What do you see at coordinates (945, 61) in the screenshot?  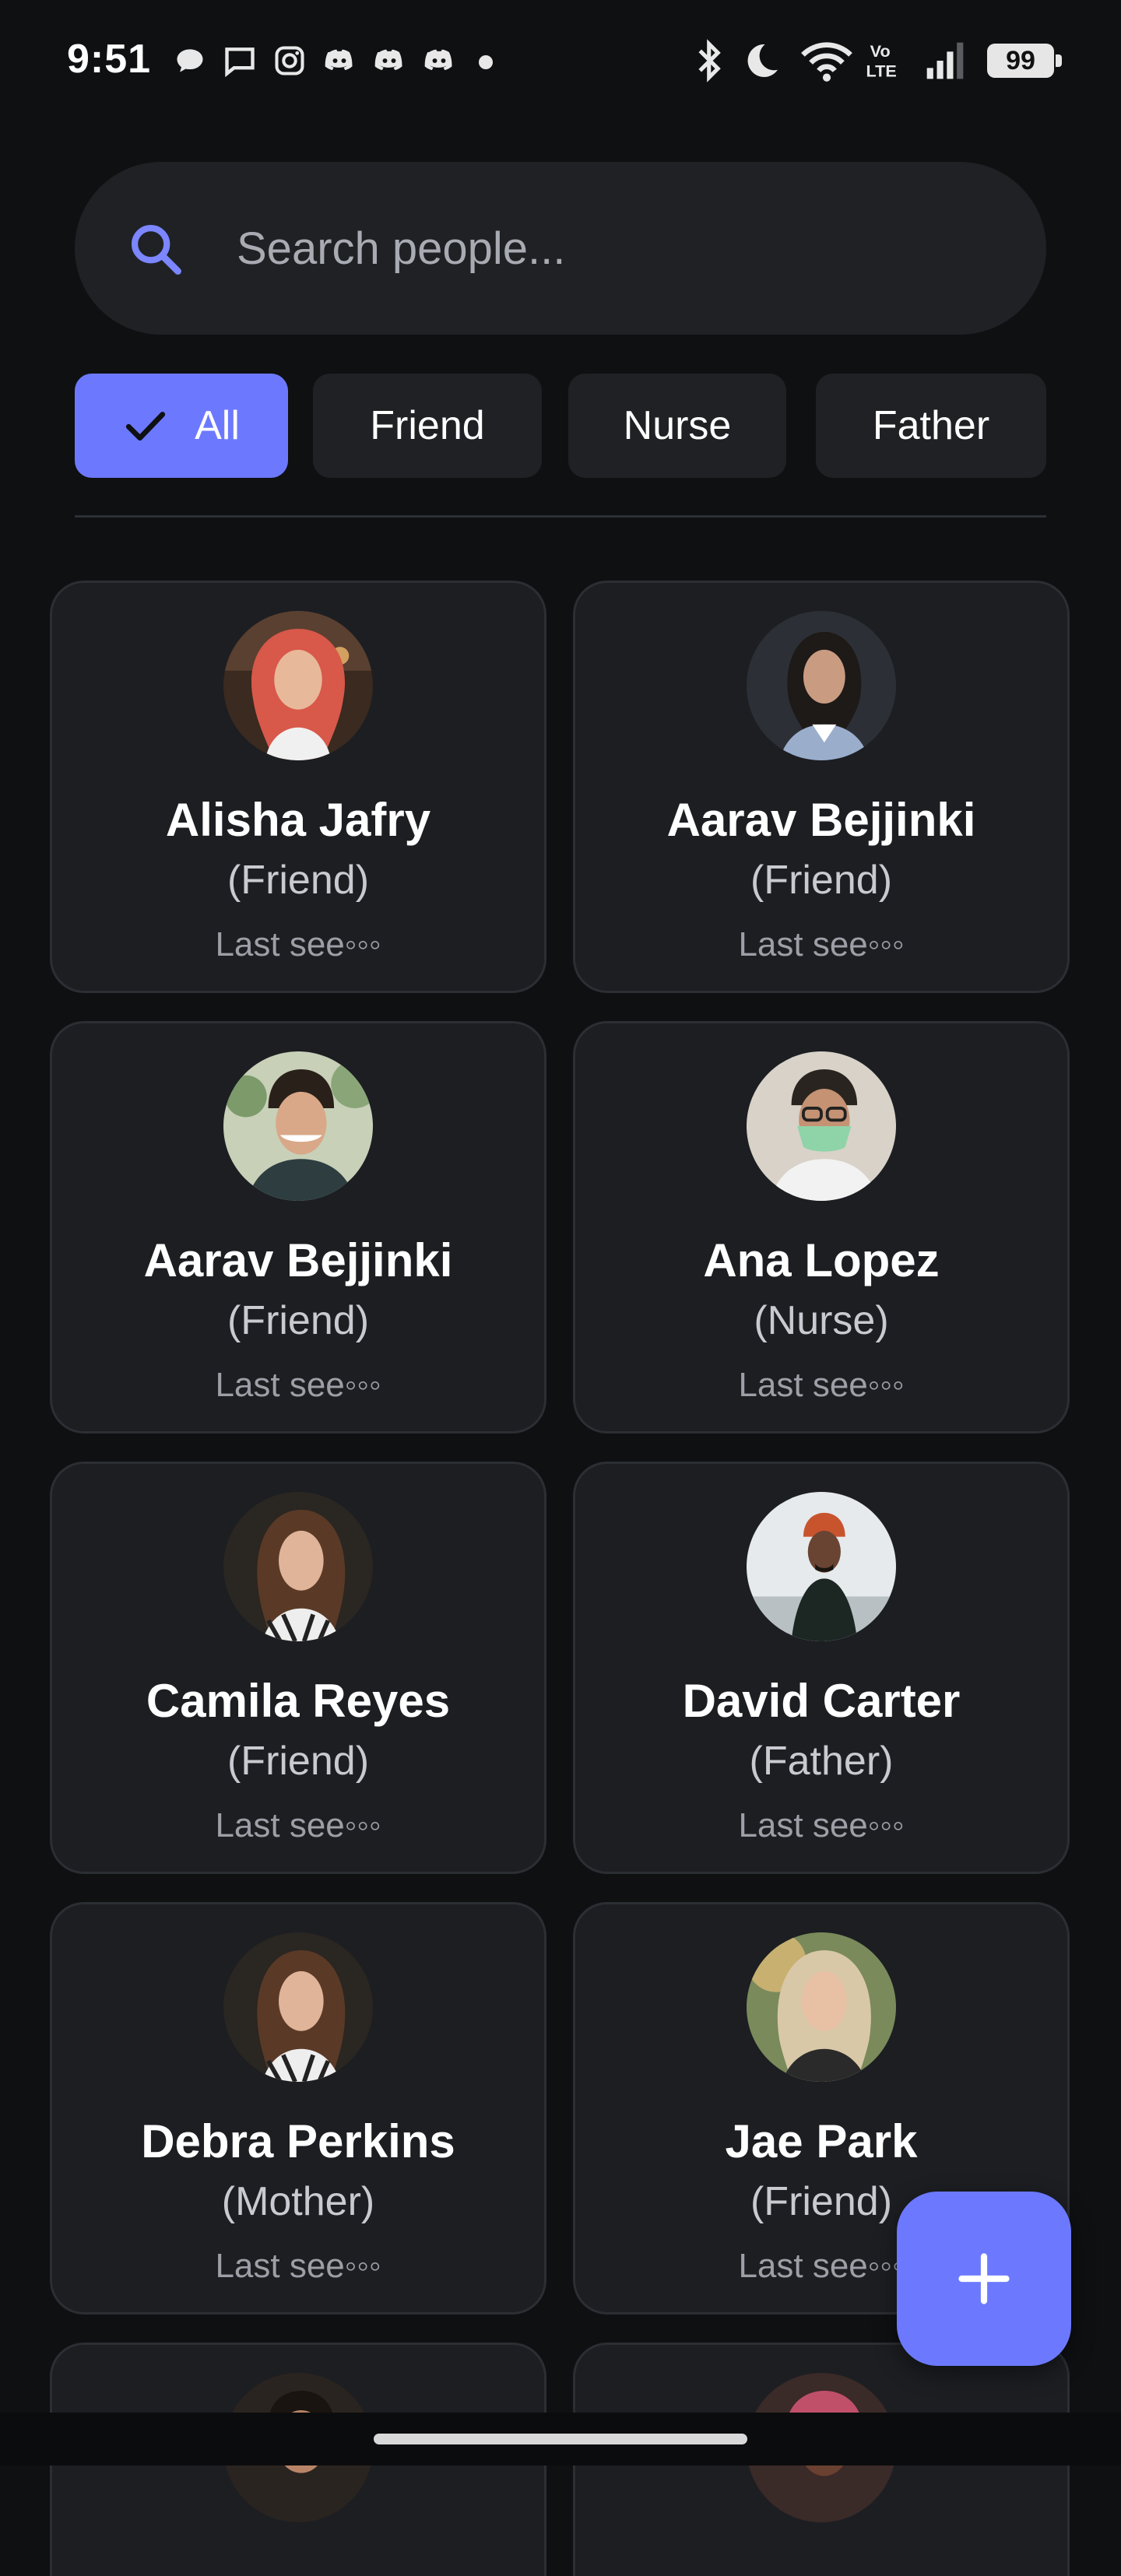 I see `signal-icon` at bounding box center [945, 61].